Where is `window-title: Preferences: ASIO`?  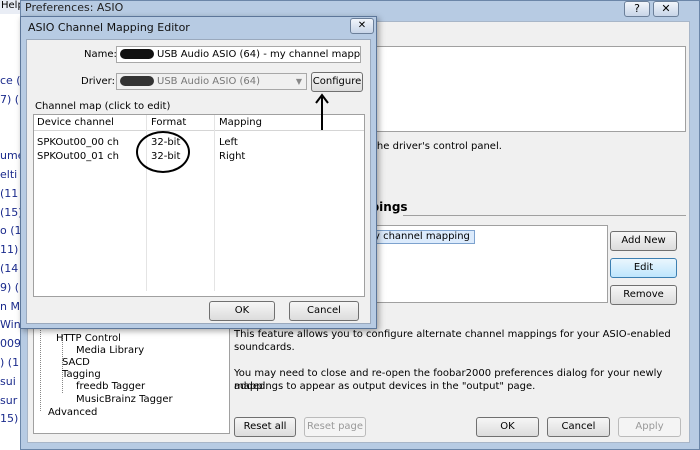
window-title: Preferences: ASIO is located at coordinates (74, 7).